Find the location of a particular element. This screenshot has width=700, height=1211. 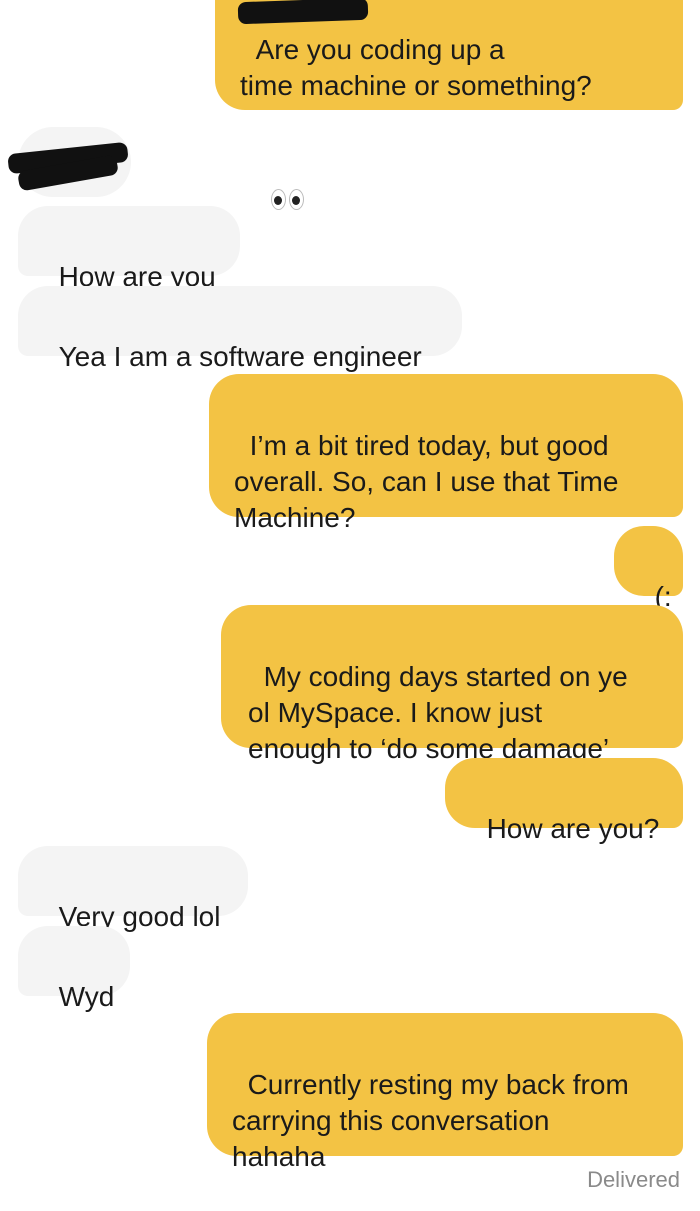

message-bubble-received: Yea I am a software engineer is located at coordinates (240, 329).